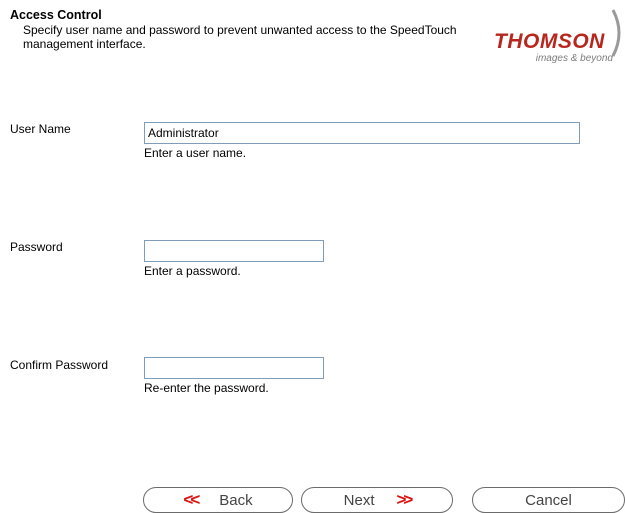 This screenshot has height=513, width=625. What do you see at coordinates (56, 15) in the screenshot?
I see `page-title: Access Control` at bounding box center [56, 15].